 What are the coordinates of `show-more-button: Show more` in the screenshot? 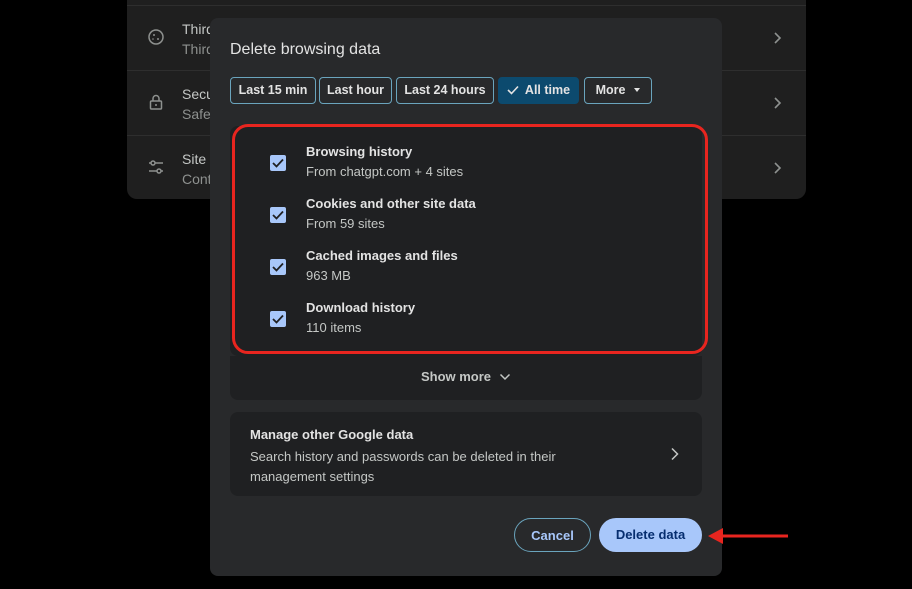 It's located at (466, 378).